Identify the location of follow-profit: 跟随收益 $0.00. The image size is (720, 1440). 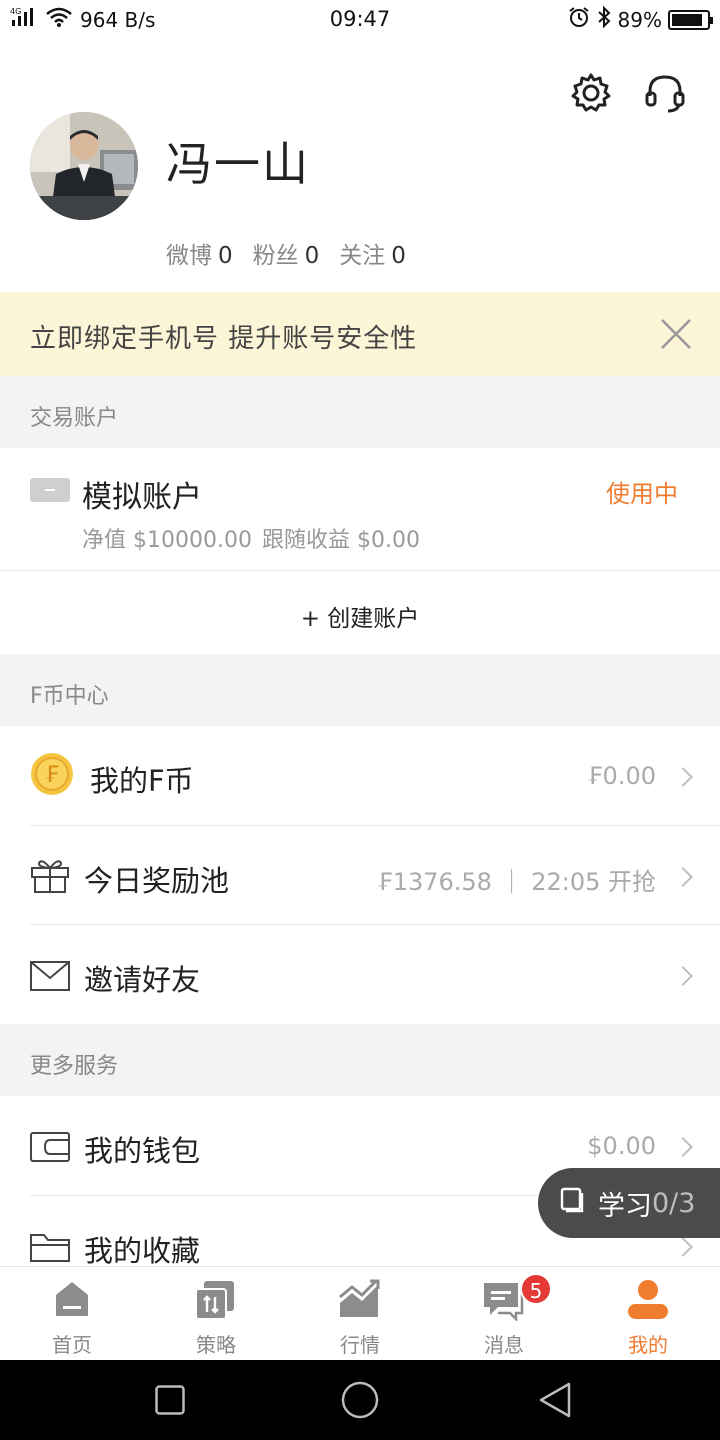
(341, 540).